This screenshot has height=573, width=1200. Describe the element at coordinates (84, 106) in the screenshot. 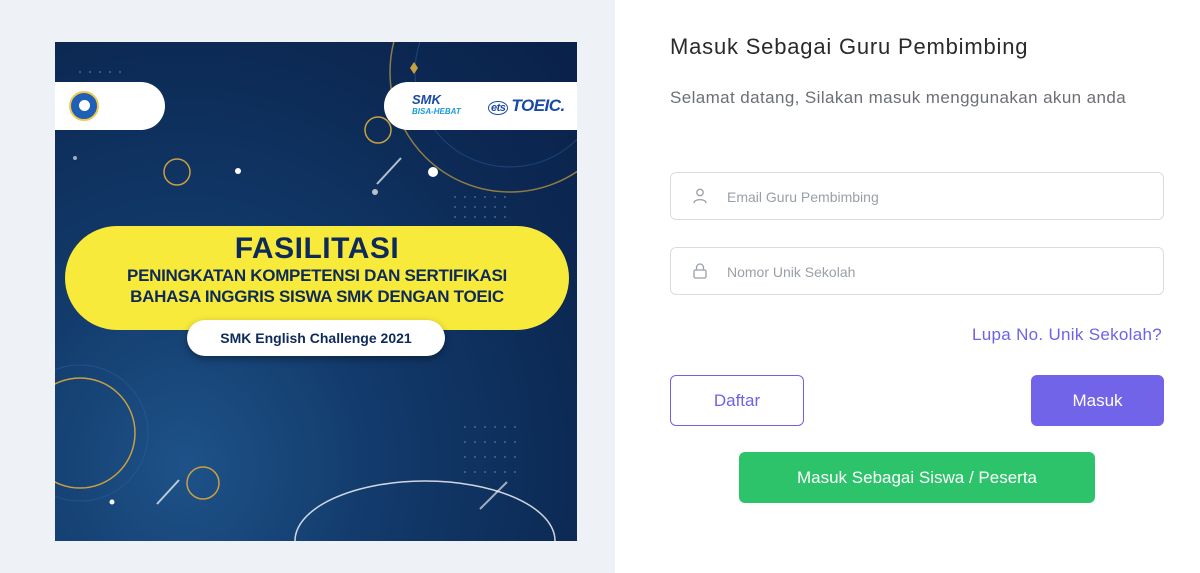

I see `tut-wuri-handayani-logo` at that location.